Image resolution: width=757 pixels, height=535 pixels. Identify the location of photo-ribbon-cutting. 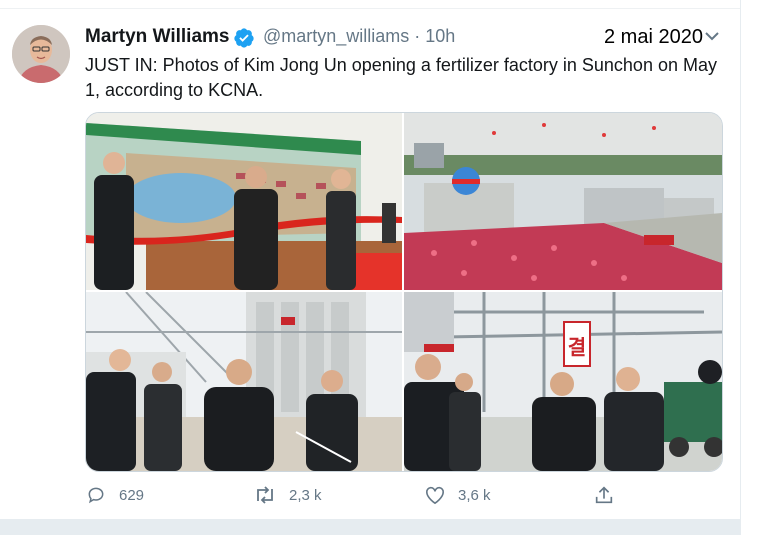
(244, 201).